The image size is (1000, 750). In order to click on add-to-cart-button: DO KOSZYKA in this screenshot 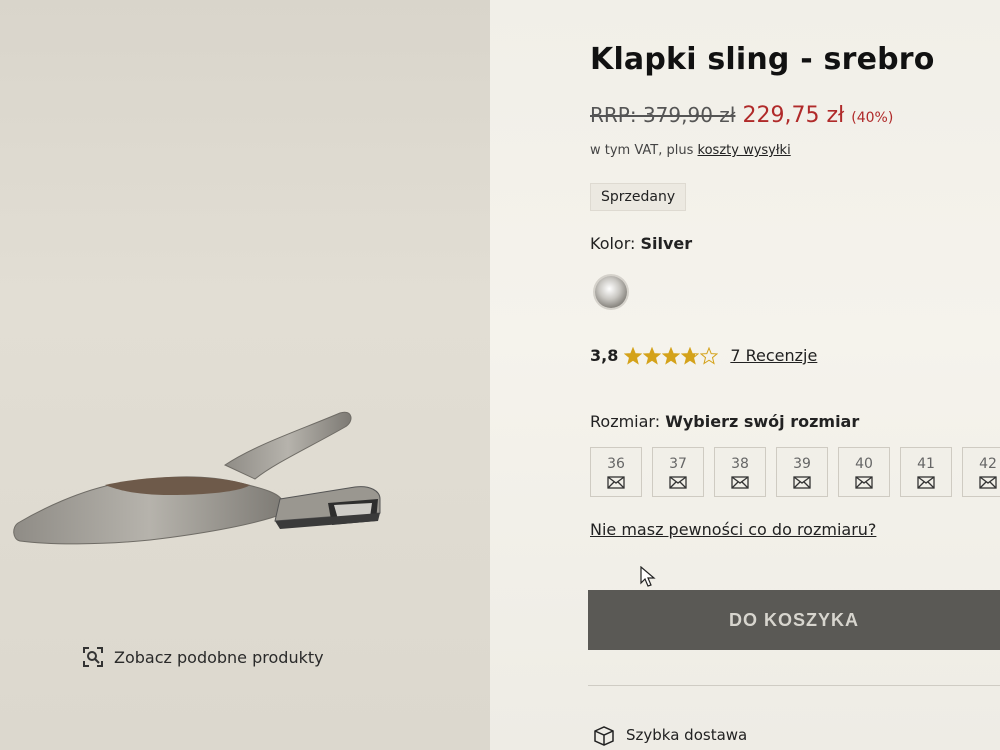, I will do `click(794, 620)`.